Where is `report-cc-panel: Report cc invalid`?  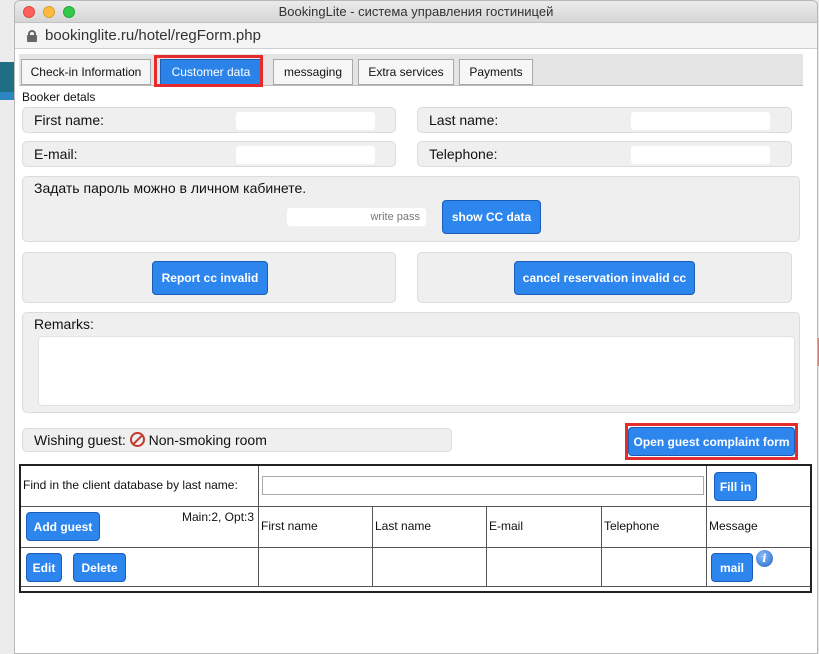 report-cc-panel: Report cc invalid is located at coordinates (209, 277).